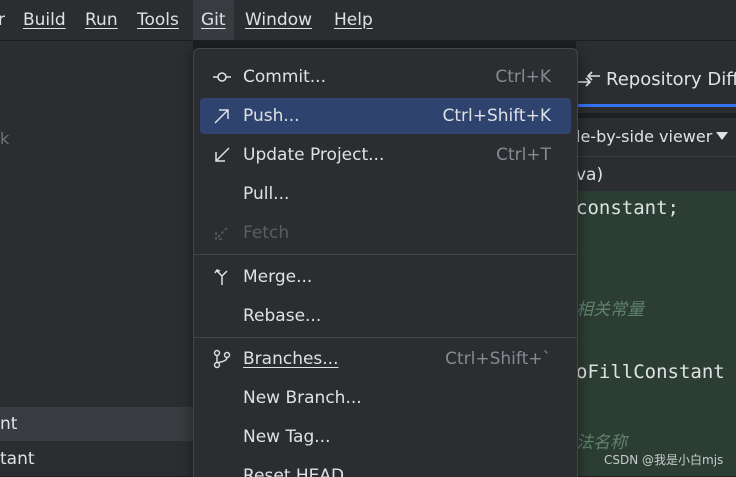 The width and height of the screenshot is (736, 477). I want to click on update-project-shortcut: Ctrl+T, so click(523, 155).